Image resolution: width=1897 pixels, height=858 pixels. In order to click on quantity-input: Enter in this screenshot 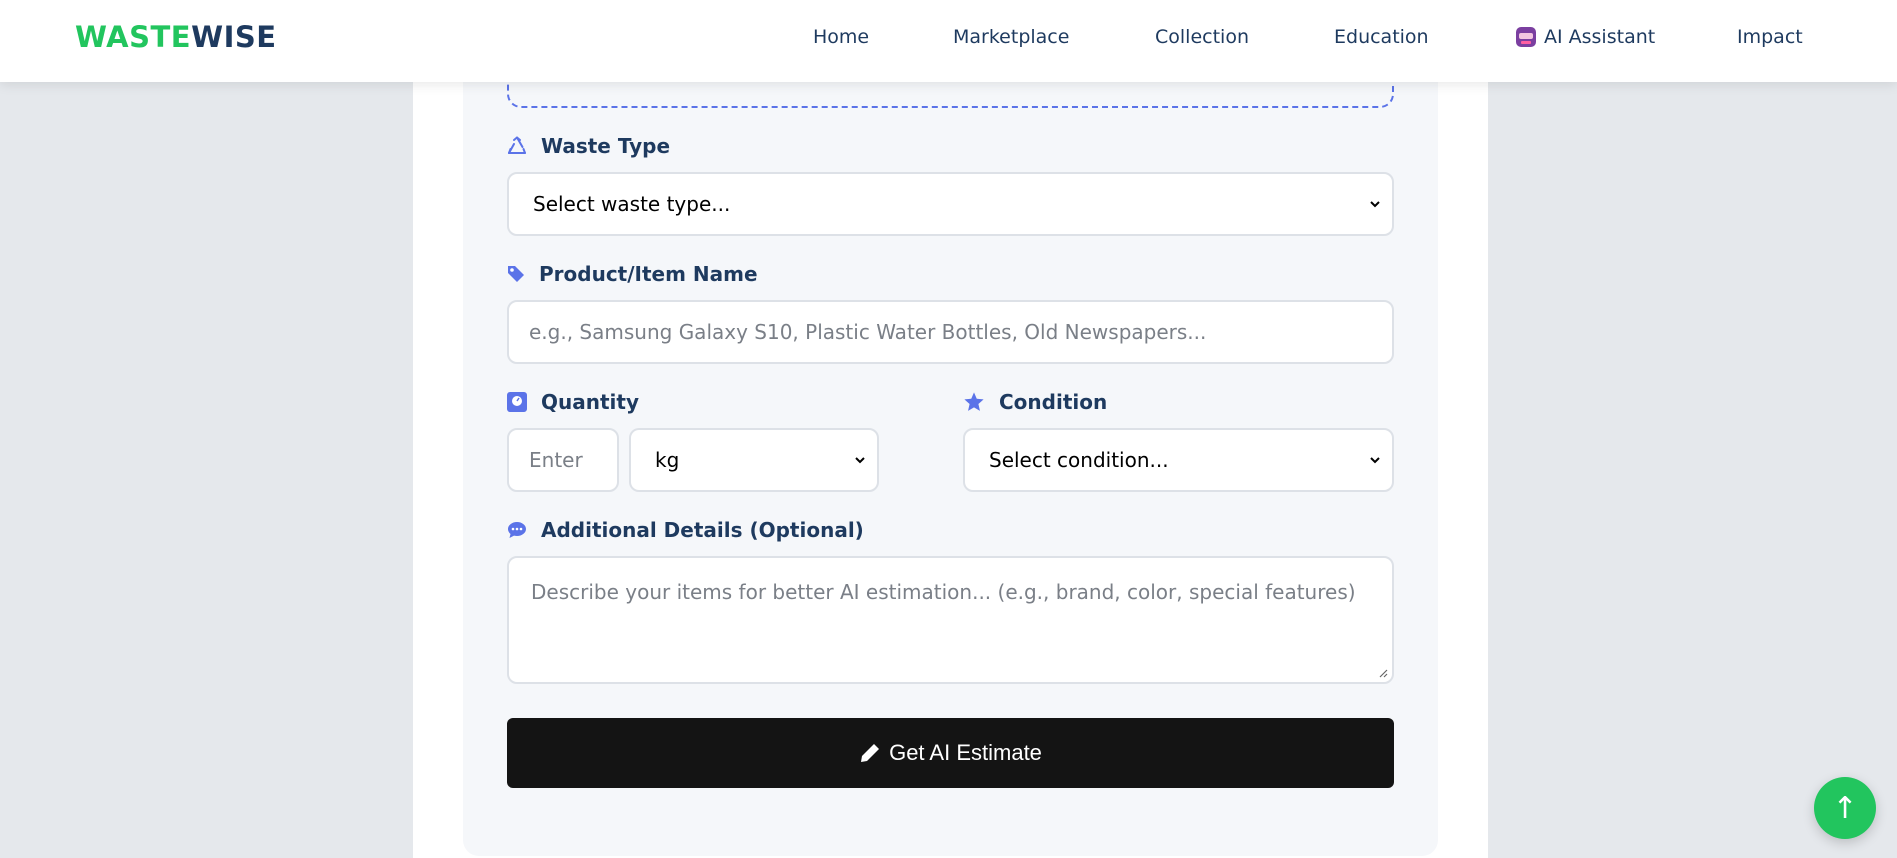, I will do `click(563, 460)`.